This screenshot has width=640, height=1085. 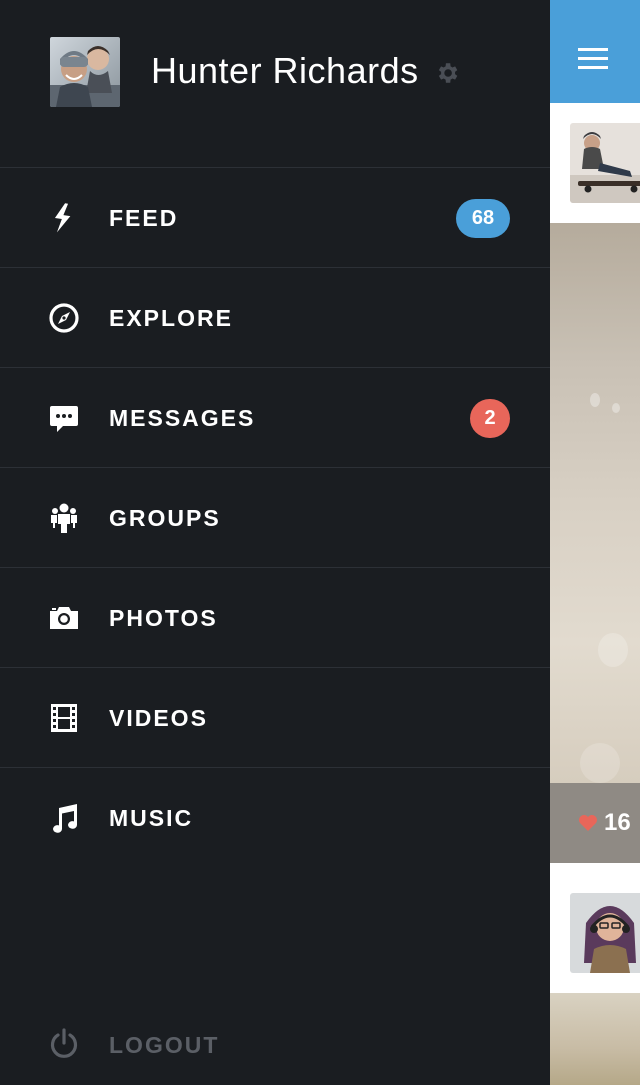 I want to click on compass-icon, so click(x=64, y=318).